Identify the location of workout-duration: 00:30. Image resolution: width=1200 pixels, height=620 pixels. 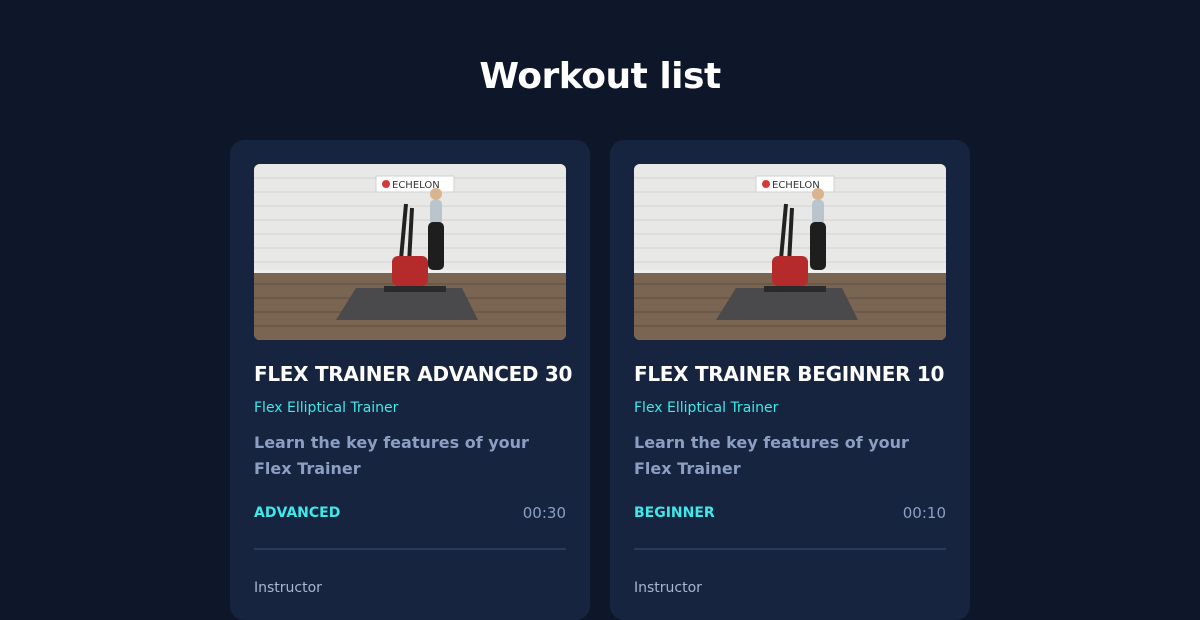
(544, 513).